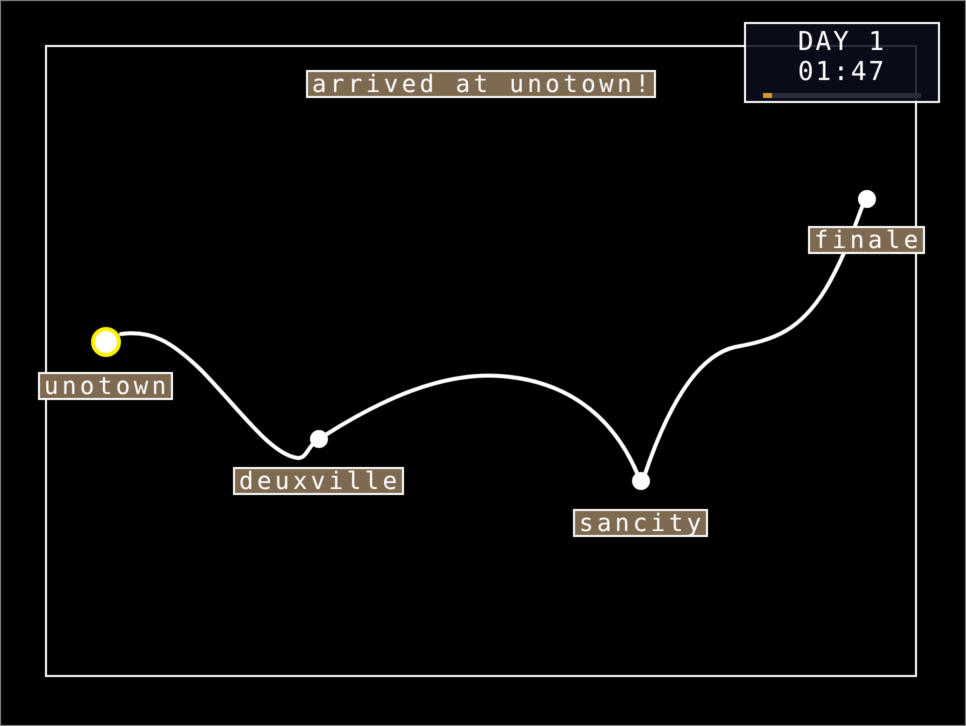 Image resolution: width=966 pixels, height=726 pixels. What do you see at coordinates (318, 481) in the screenshot?
I see `town-label: deuxville` at bounding box center [318, 481].